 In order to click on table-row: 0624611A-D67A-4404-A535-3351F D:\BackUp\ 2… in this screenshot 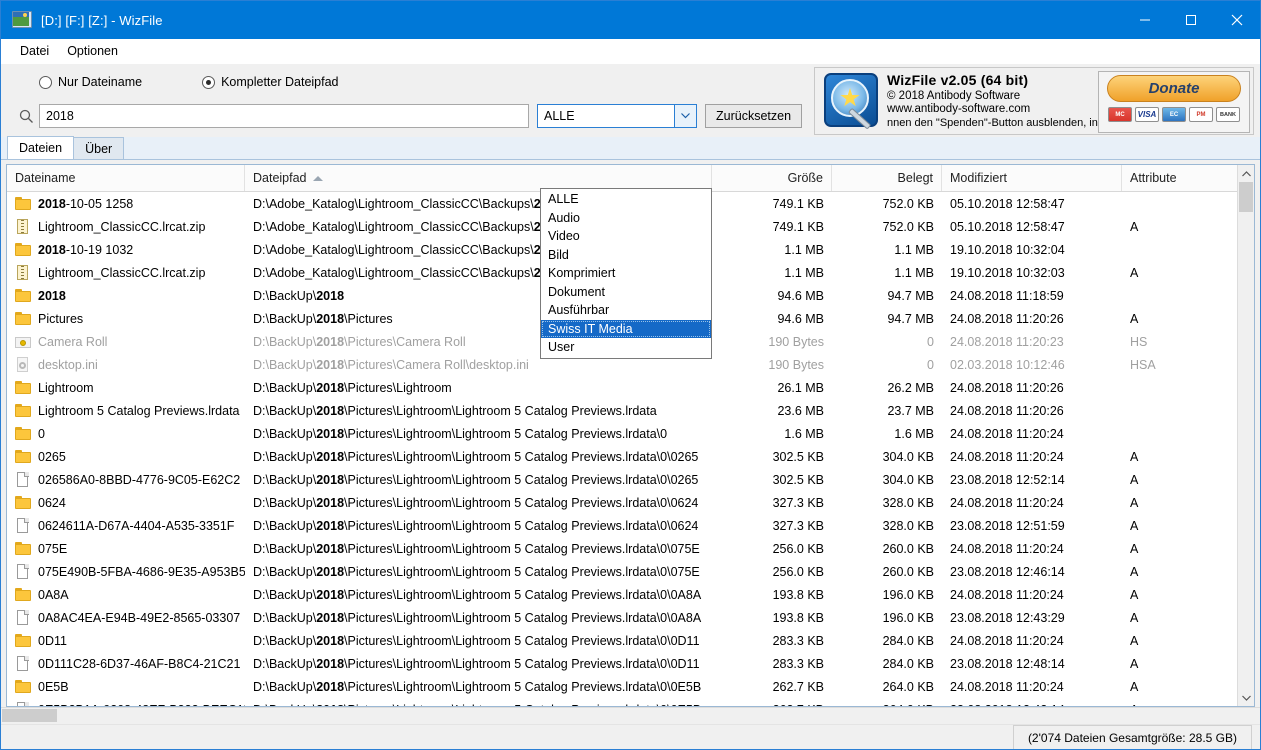, I will do `click(630, 525)`.